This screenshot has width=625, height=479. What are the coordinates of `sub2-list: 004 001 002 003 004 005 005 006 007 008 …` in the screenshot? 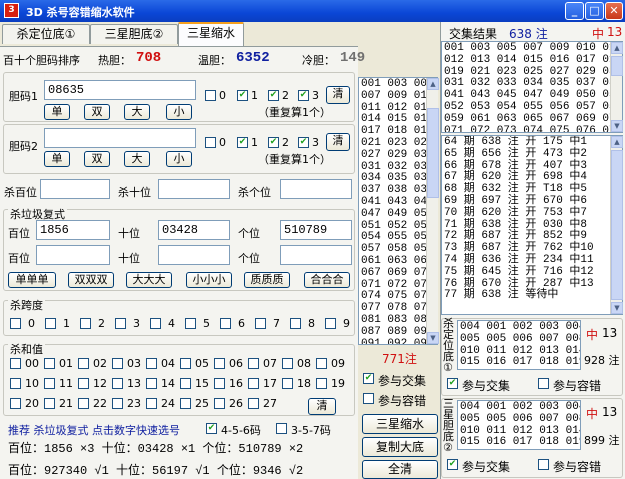 It's located at (519, 425).